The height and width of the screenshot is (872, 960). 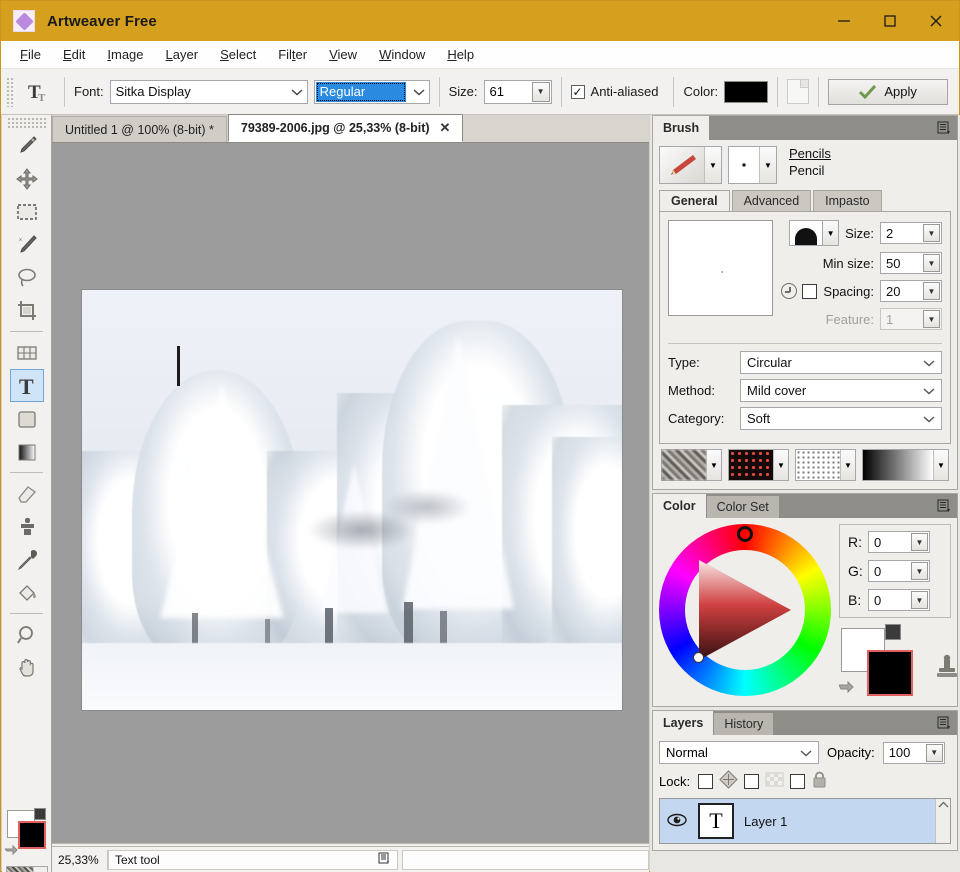 I want to click on document-tab-untitled: Untitled 1 @ 100% (8-bit) *, so click(x=139, y=129).